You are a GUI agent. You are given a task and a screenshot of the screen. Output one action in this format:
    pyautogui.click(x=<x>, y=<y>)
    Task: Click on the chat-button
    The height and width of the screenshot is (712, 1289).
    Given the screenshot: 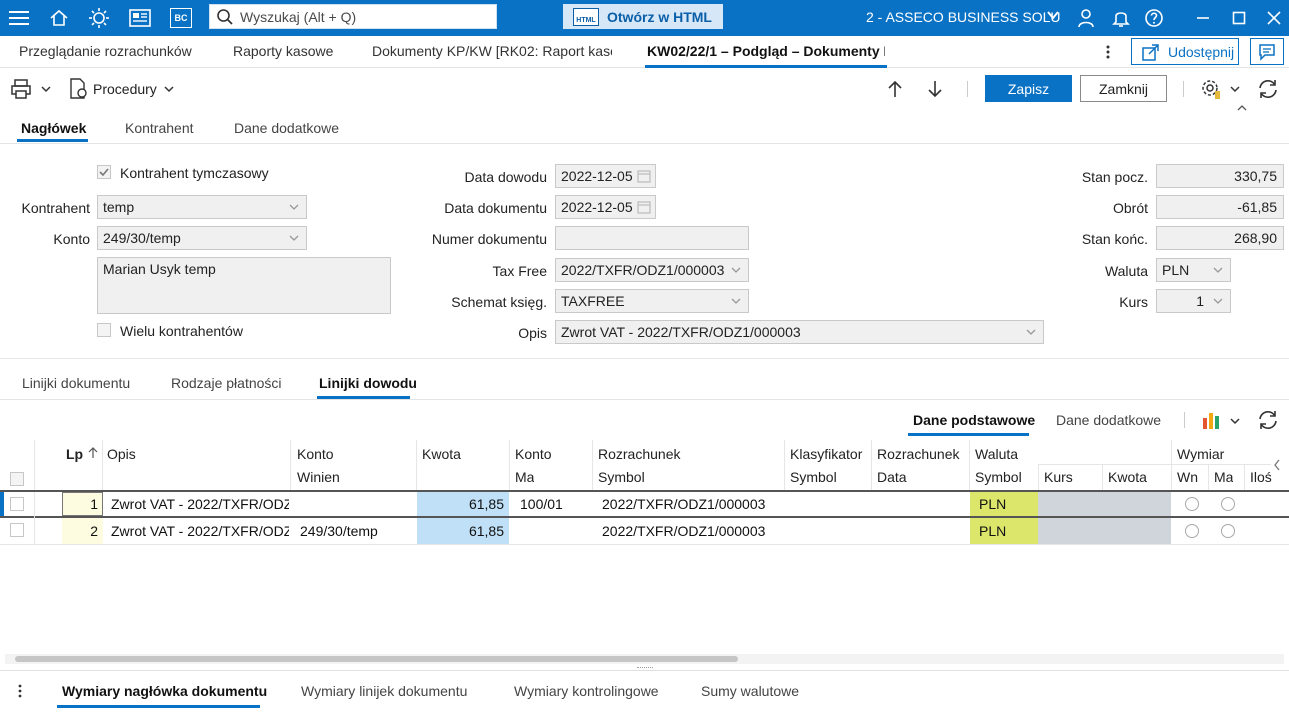 What is the action you would take?
    pyautogui.click(x=1267, y=51)
    